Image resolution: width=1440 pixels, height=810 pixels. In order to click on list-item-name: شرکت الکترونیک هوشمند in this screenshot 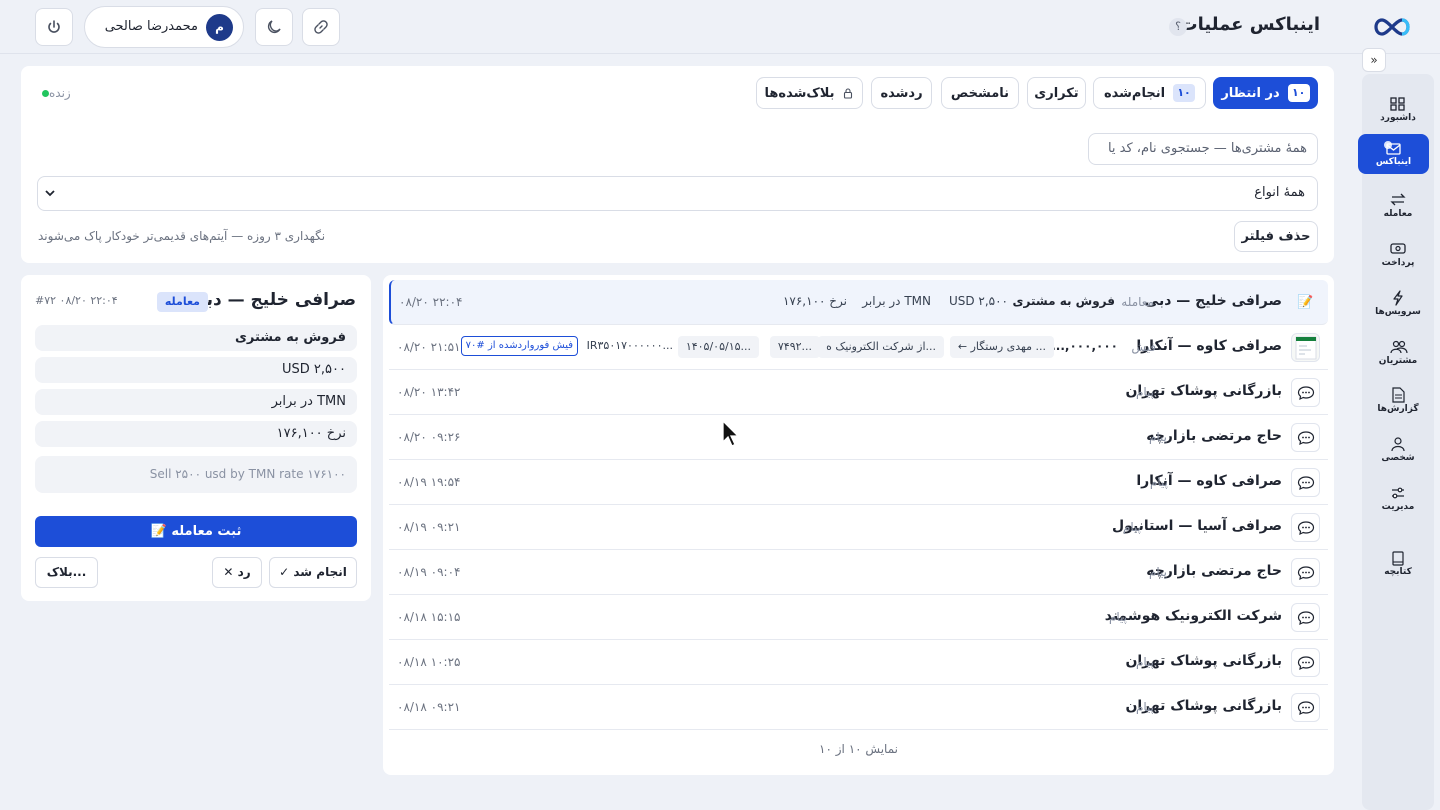, I will do `click(1193, 616)`.